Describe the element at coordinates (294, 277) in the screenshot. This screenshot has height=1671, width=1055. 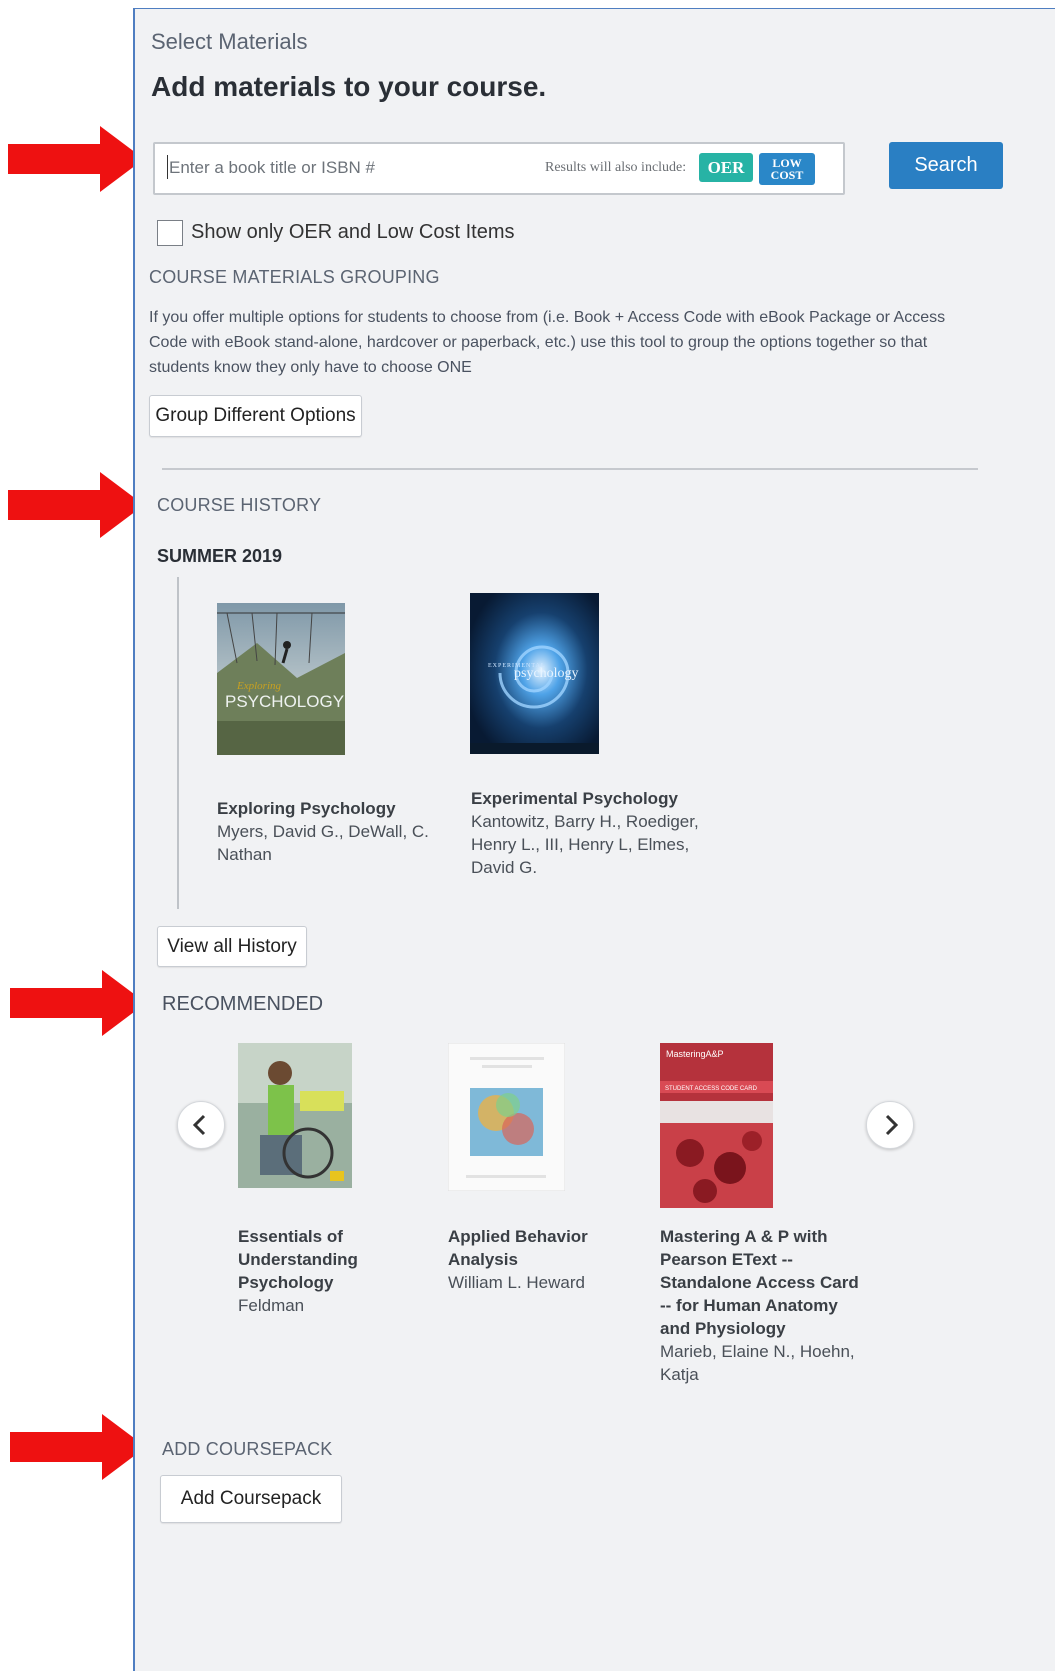
I see `grouping-label: COURSE MATERIALS GROUPING` at that location.